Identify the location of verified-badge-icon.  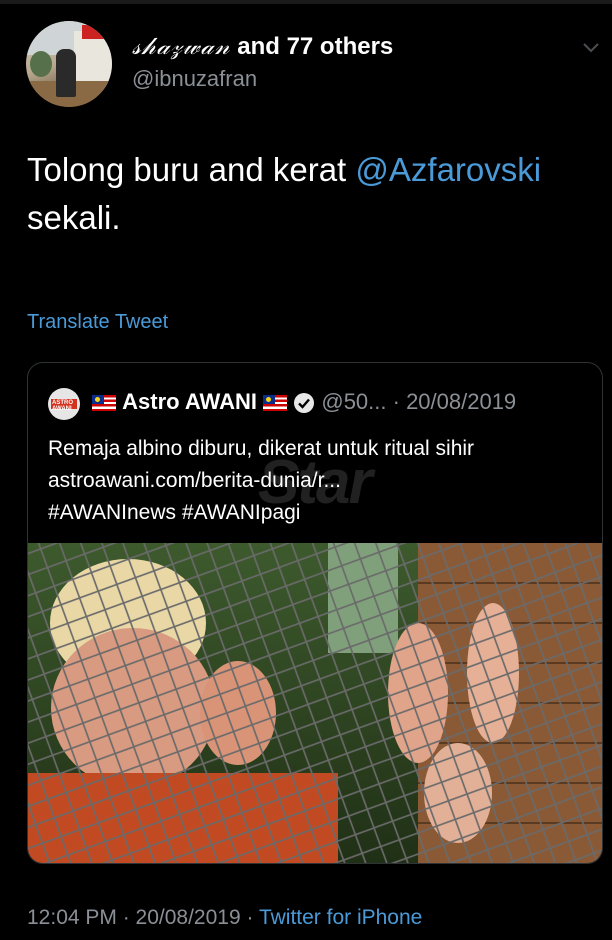
(304, 403).